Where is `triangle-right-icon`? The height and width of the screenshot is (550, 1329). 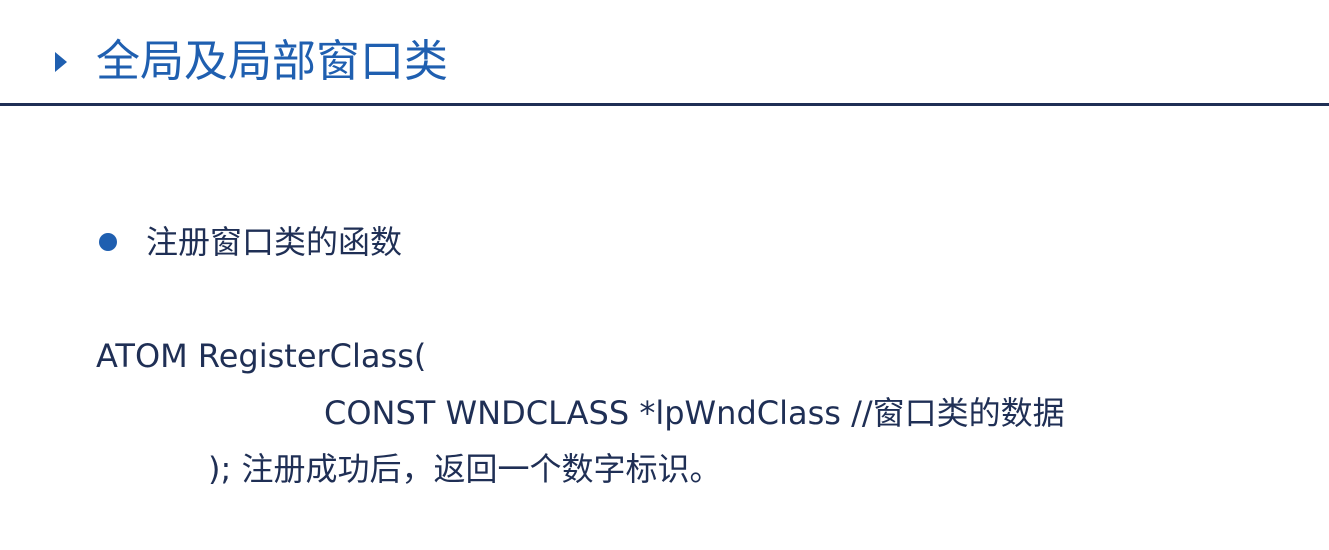 triangle-right-icon is located at coordinates (61, 62).